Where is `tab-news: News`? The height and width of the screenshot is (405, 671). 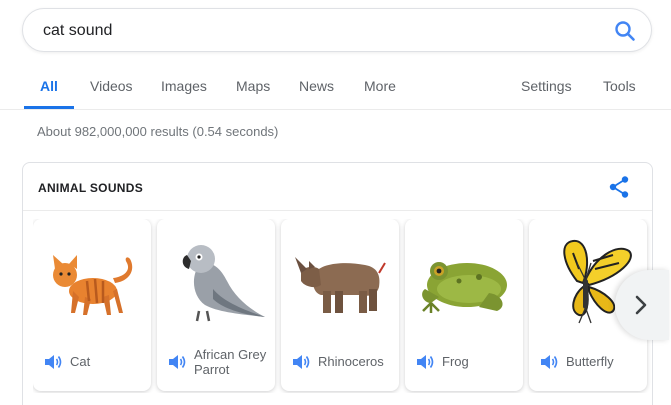 tab-news: News is located at coordinates (316, 84).